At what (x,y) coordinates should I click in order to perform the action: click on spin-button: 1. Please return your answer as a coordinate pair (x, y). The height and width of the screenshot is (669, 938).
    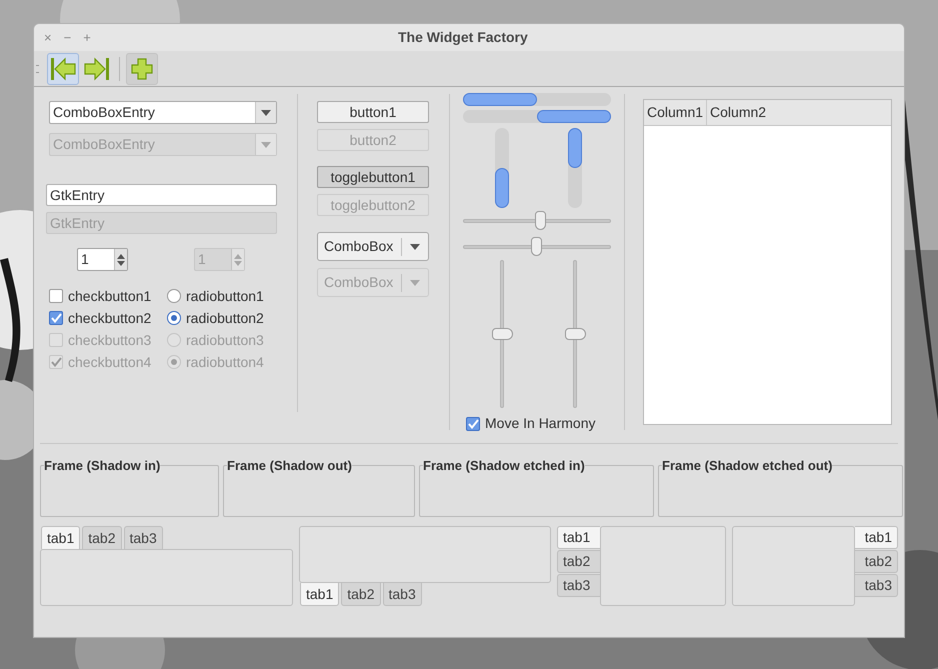
    Looking at the image, I should click on (102, 259).